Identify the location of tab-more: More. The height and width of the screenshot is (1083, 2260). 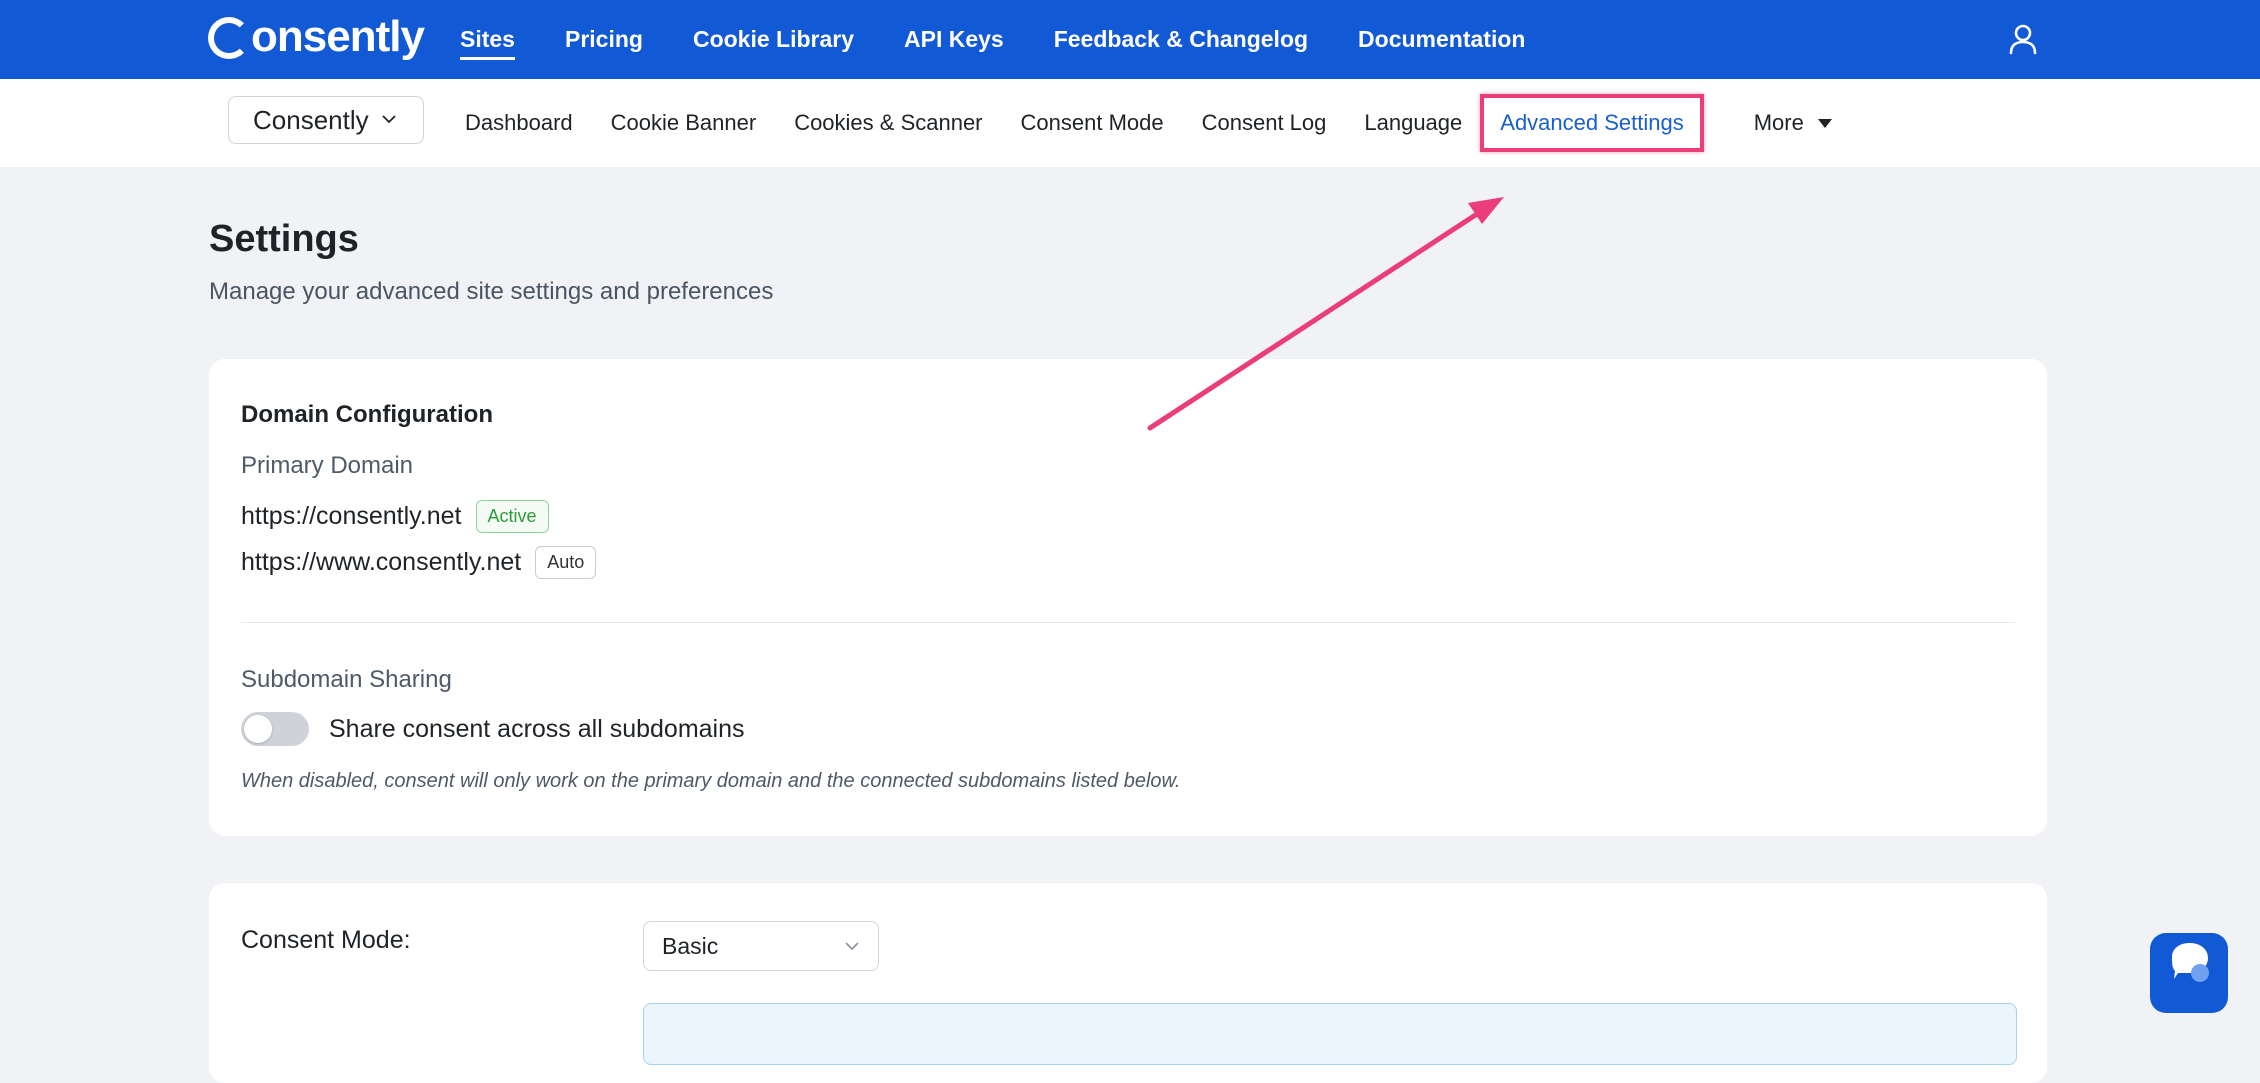
(1793, 123).